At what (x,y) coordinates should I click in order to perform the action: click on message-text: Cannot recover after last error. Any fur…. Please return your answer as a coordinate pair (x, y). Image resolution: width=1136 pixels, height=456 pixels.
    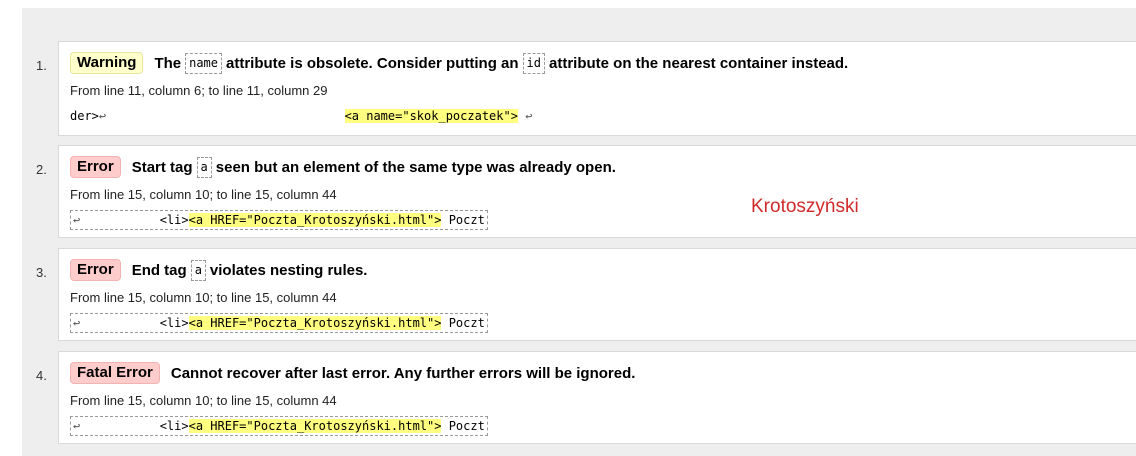
    Looking at the image, I should click on (403, 373).